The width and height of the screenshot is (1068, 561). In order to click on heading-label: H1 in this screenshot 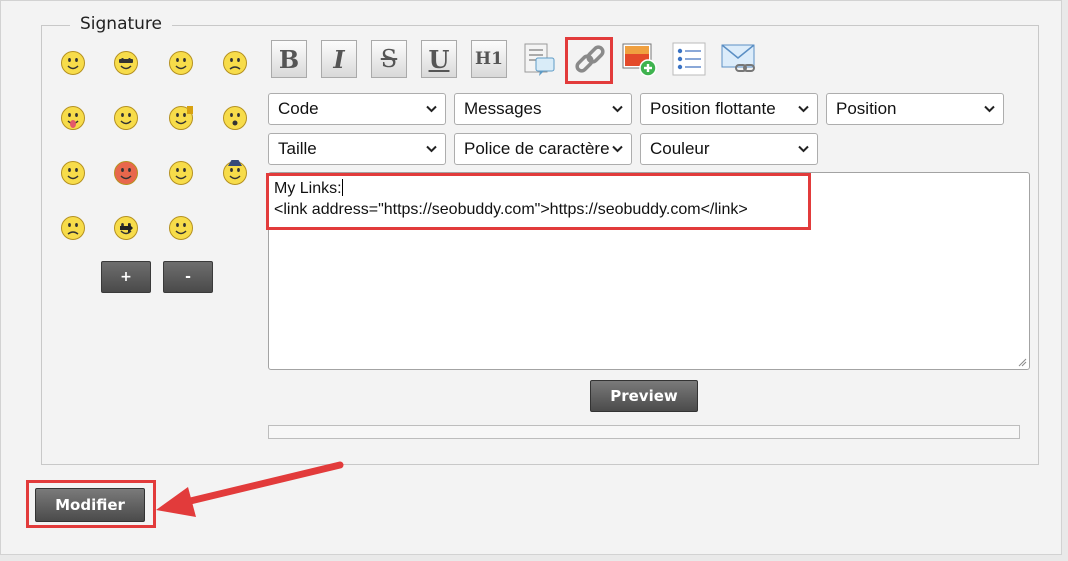, I will do `click(489, 59)`.